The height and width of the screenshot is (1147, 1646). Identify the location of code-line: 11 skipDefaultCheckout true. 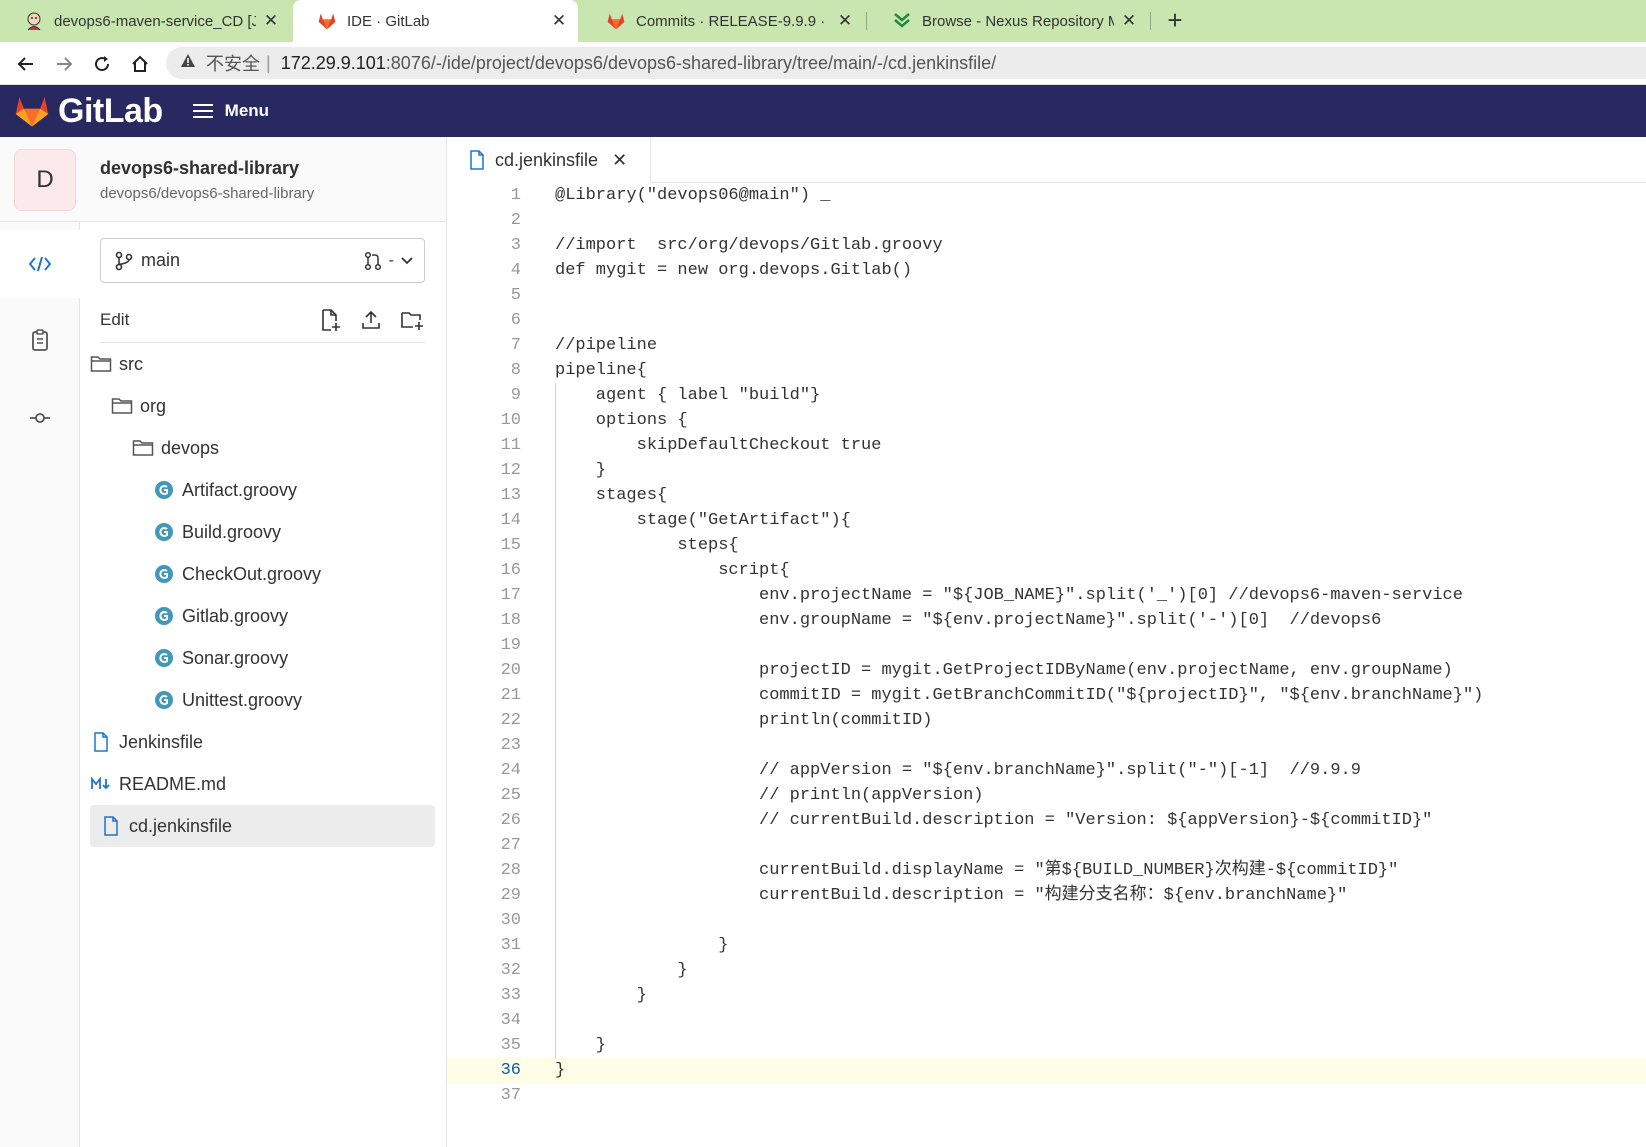
(1046, 445).